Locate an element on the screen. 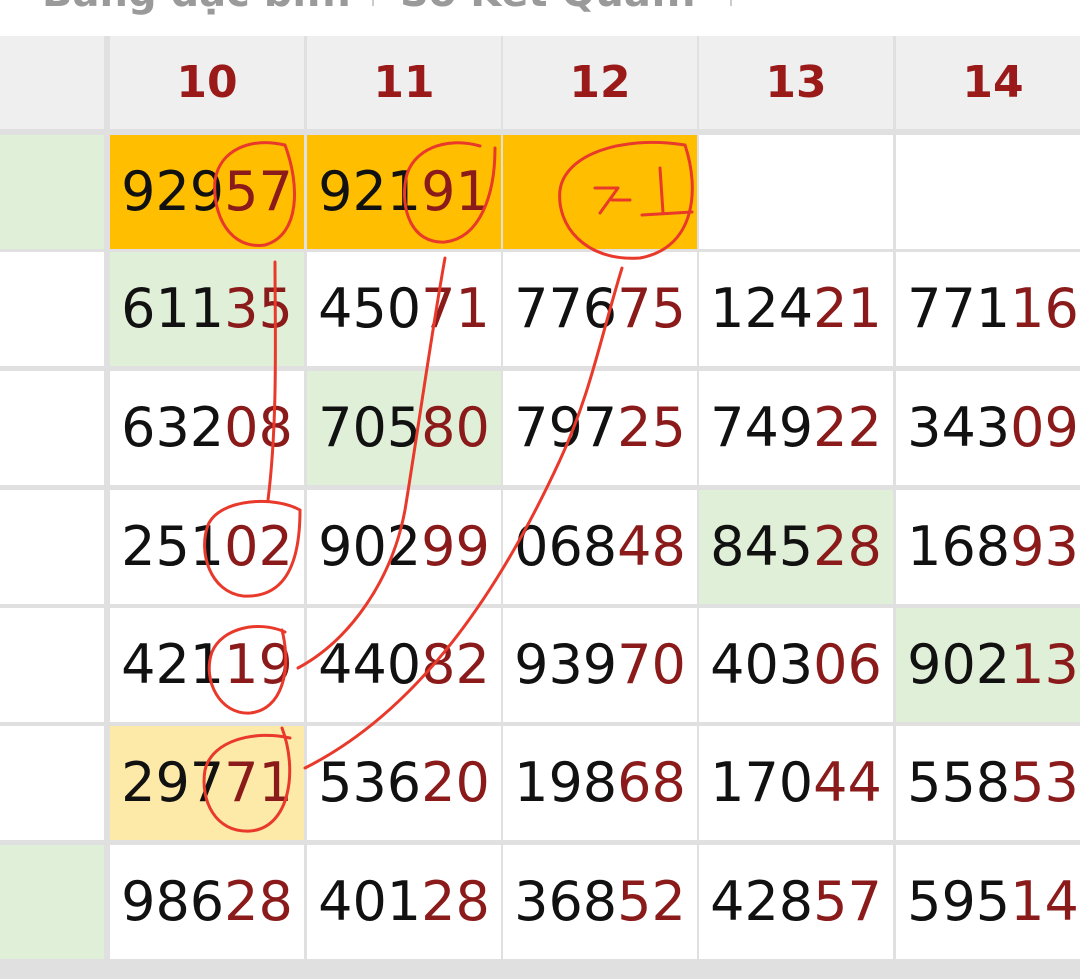 Image resolution: width=1080 pixels, height=979 pixels. result-last-two-digits: 13 is located at coordinates (1044, 664).